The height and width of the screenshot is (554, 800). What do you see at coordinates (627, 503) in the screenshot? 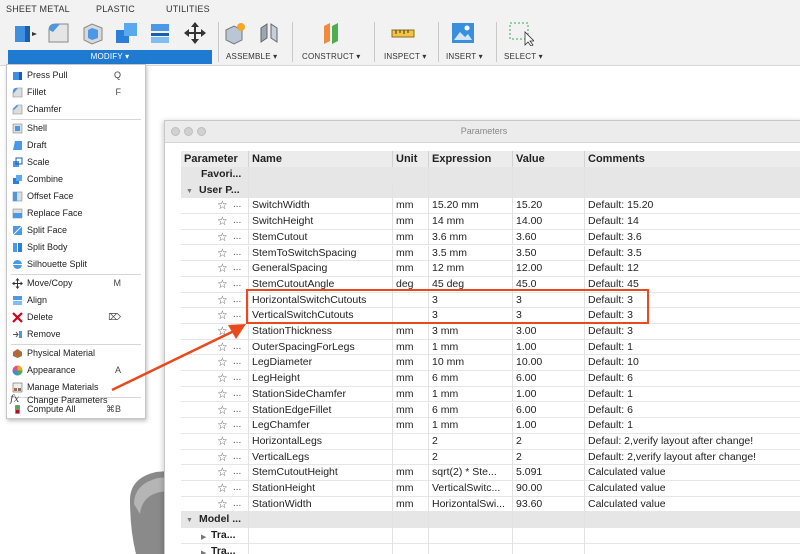
I see `comment-cell: Calculated value` at bounding box center [627, 503].